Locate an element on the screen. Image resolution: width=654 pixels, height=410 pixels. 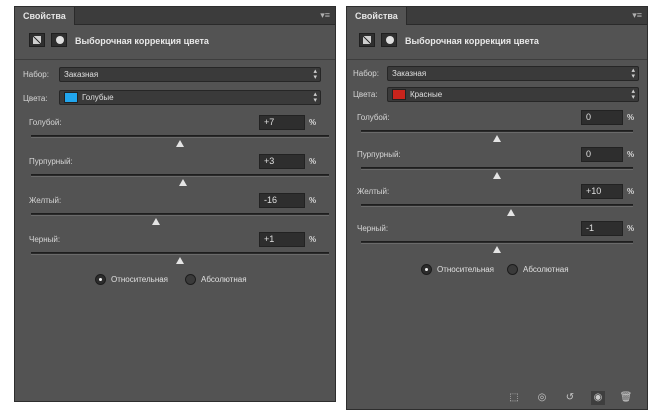
slider-value-input: -16 is located at coordinates (282, 200).